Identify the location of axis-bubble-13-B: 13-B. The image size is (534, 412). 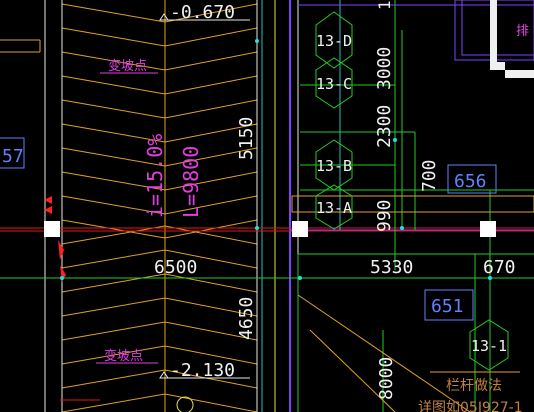
(334, 165).